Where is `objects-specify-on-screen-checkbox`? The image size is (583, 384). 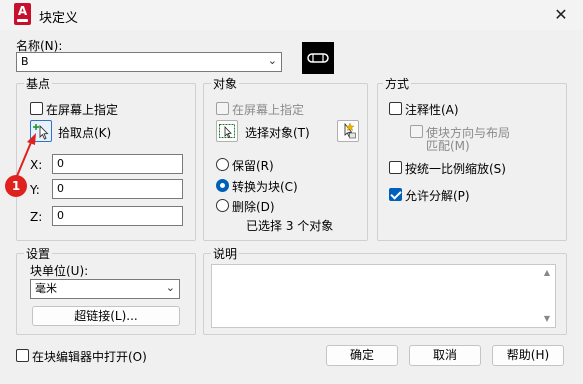 objects-specify-on-screen-checkbox is located at coordinates (222, 108).